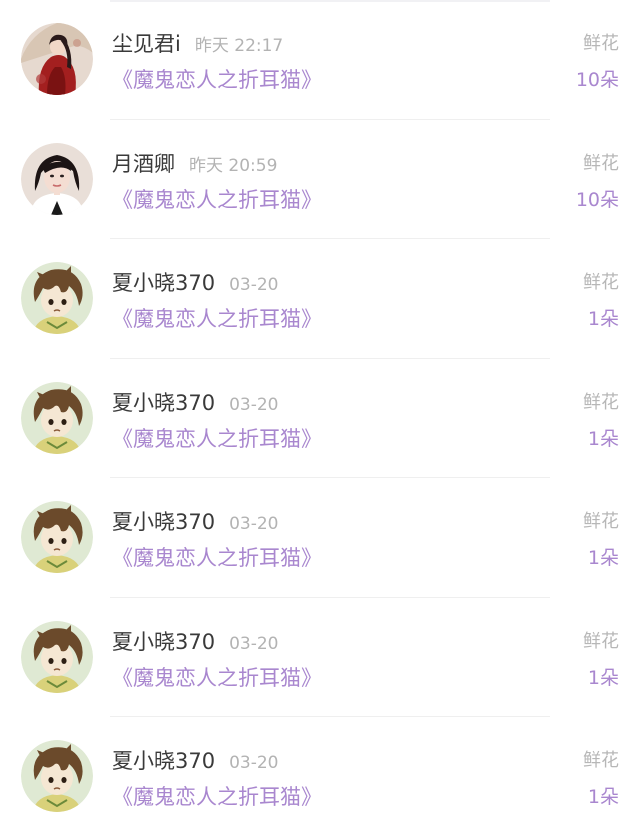  Describe the element at coordinates (143, 164) in the screenshot. I see `sender-name-text: 月酒卿` at that location.